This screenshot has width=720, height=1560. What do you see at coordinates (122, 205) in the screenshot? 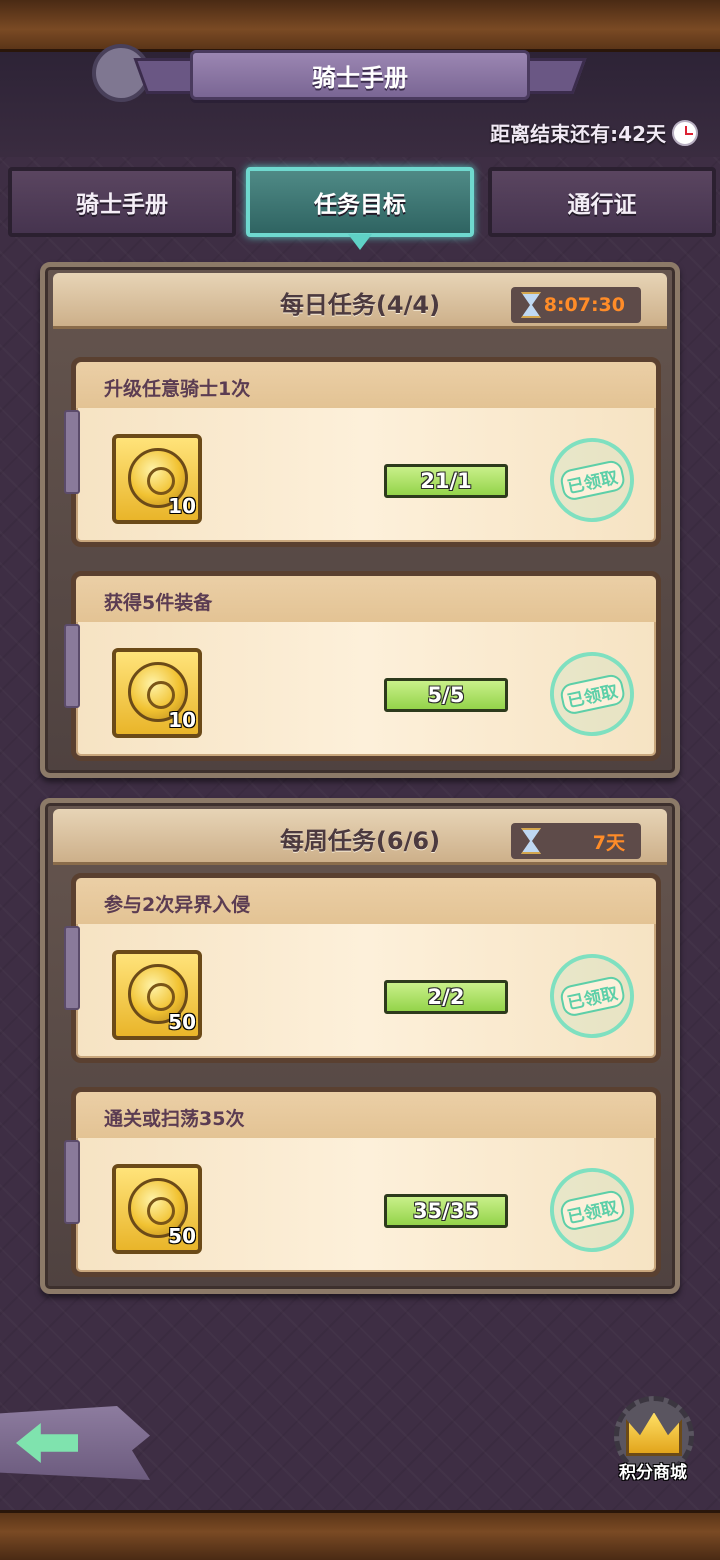
I see `tab-label: 骑士手册` at bounding box center [122, 205].